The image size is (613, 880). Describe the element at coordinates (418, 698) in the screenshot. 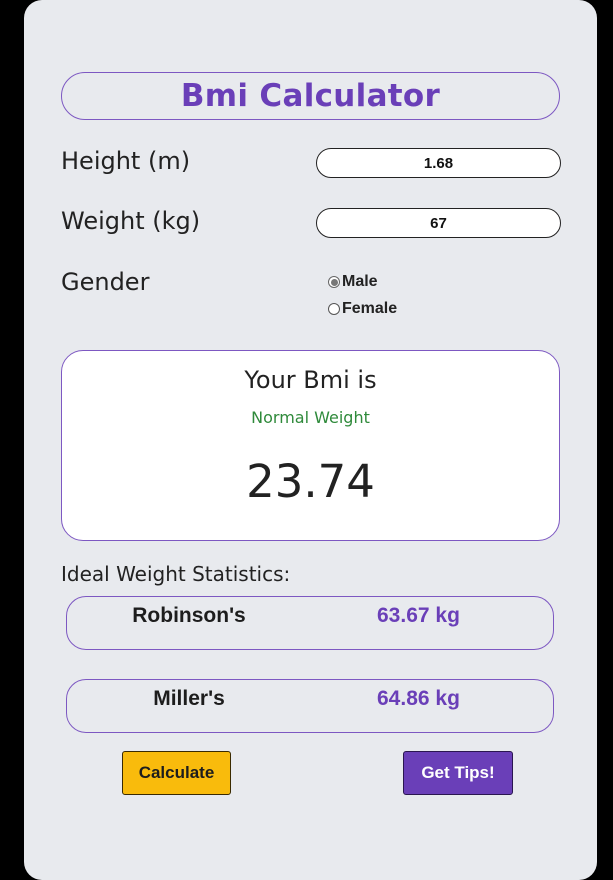

I see `formula-value: 64.86 kg` at that location.